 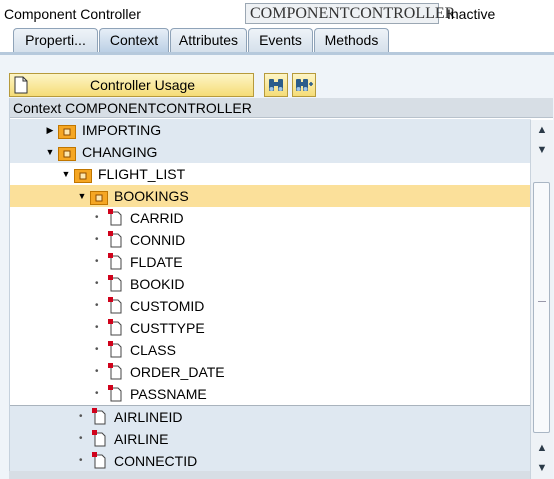 What do you see at coordinates (270, 130) in the screenshot?
I see `tree-row-importing: ▶ IMPORTING` at bounding box center [270, 130].